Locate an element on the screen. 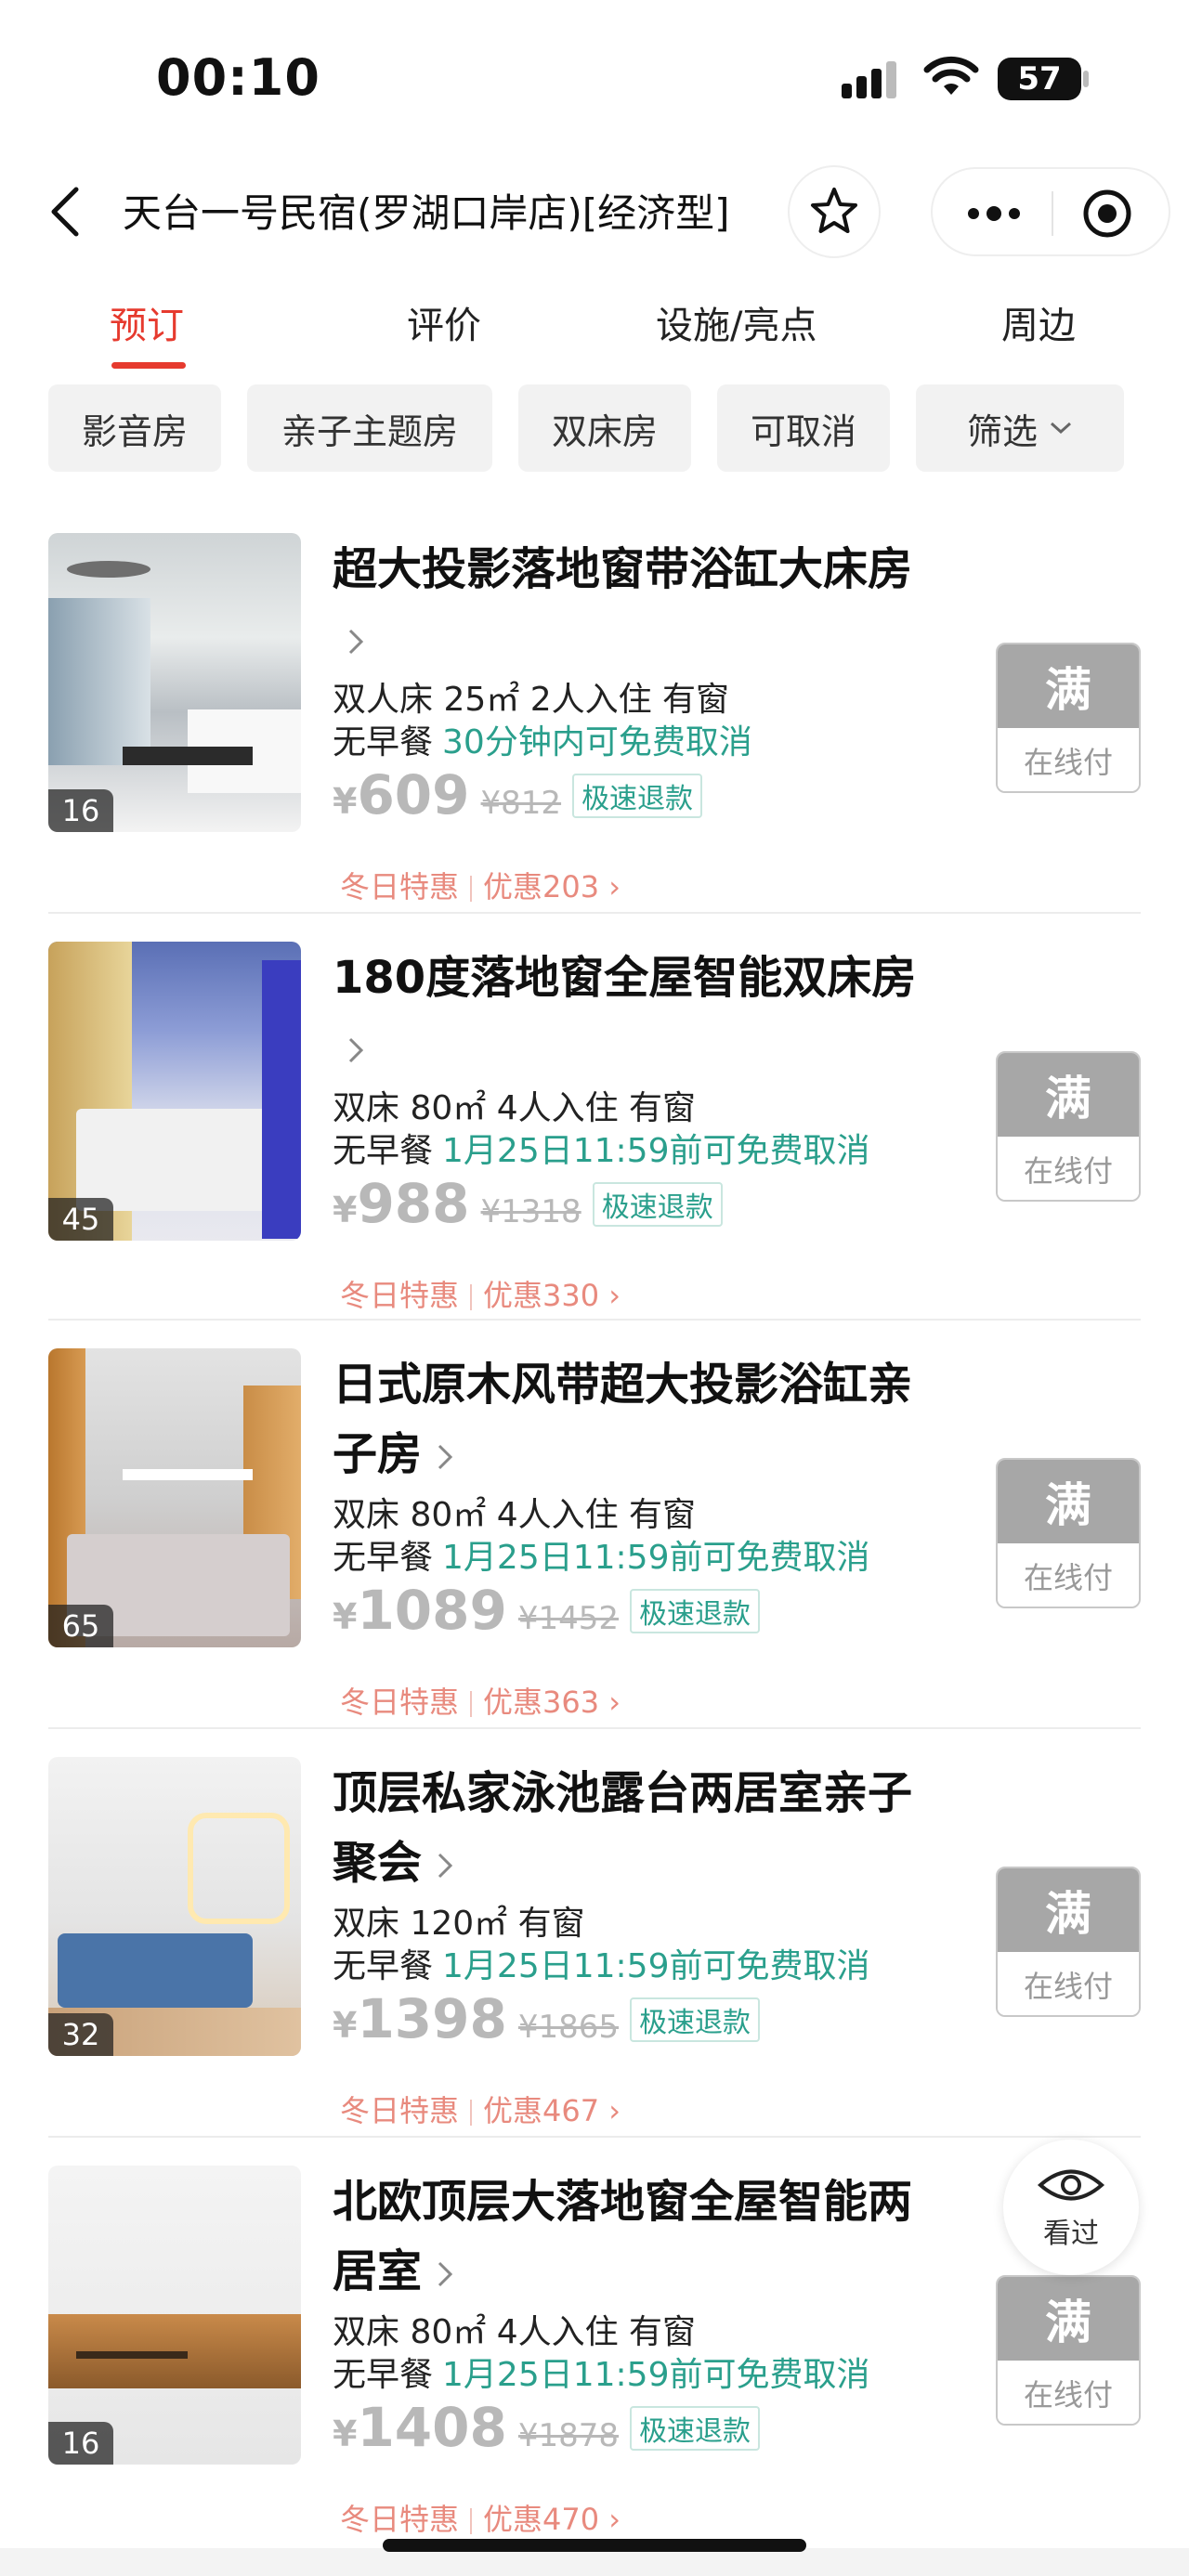  room-name-text: 北欧顶层大落地窗全屋智能两居室 is located at coordinates (623, 2236).